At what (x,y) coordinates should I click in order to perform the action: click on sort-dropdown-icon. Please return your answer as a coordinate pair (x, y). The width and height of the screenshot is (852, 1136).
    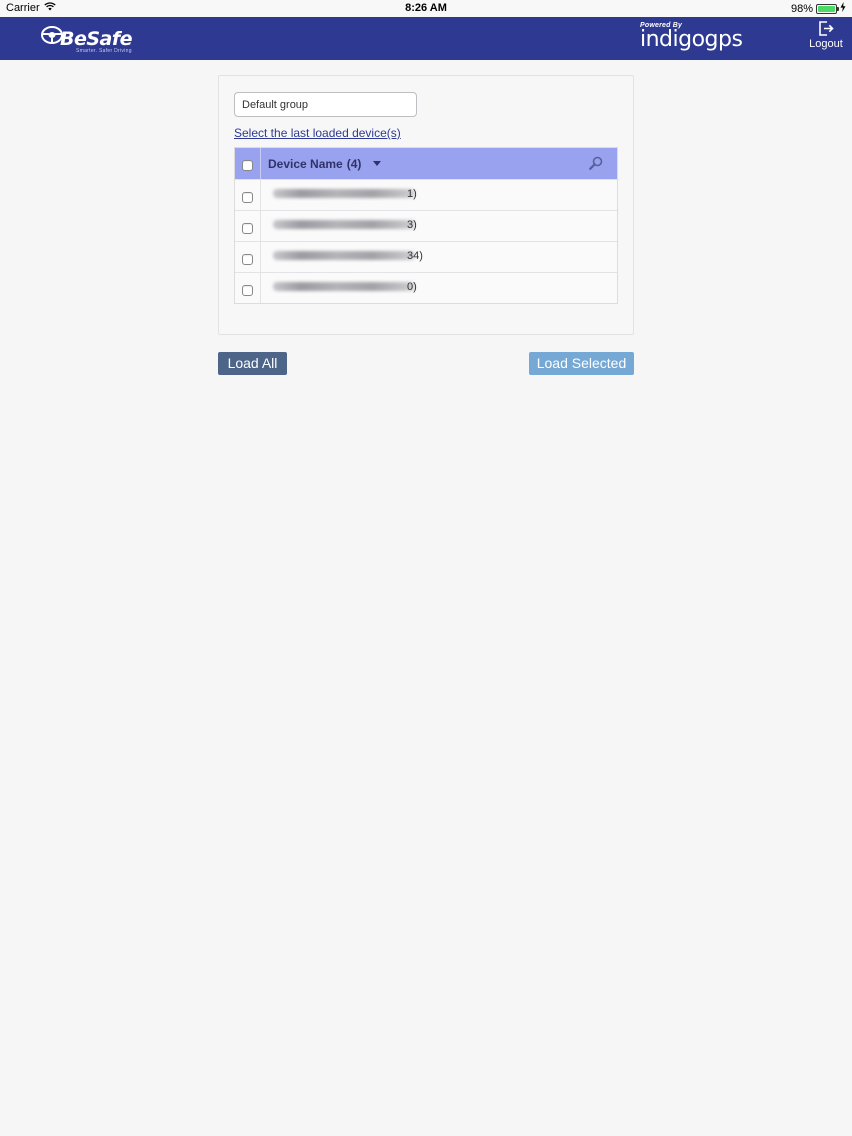
    Looking at the image, I should click on (377, 163).